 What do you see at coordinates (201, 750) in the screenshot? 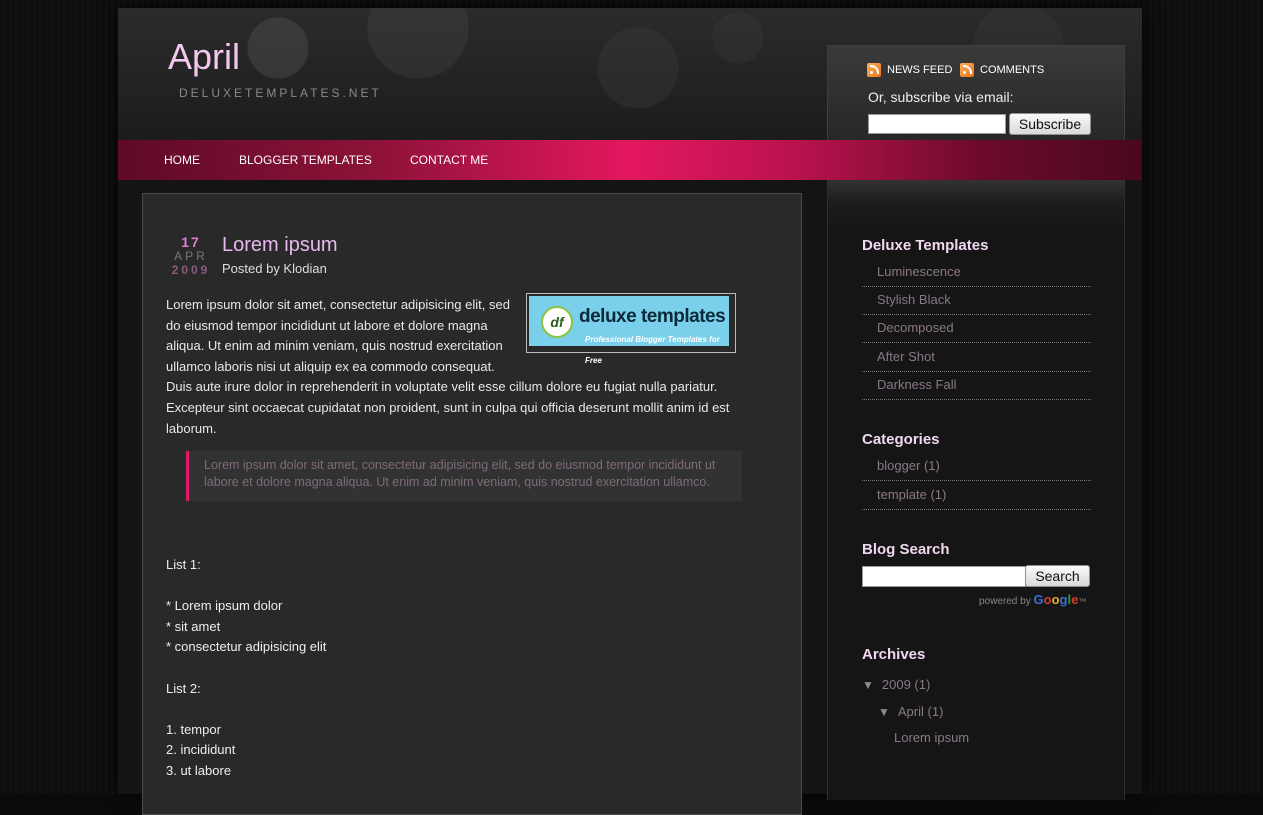
I see `list-item: 2. incididunt` at bounding box center [201, 750].